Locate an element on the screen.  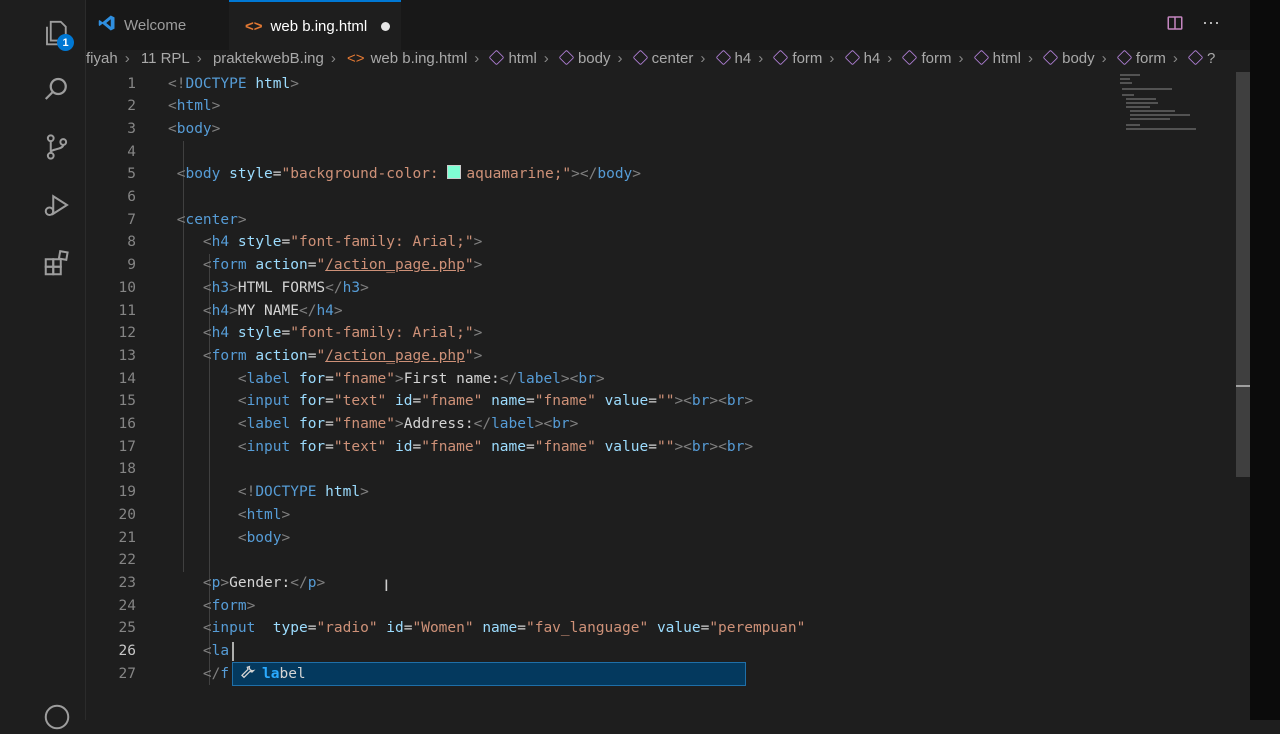
vscode-logo-icon is located at coordinates (107, 25).